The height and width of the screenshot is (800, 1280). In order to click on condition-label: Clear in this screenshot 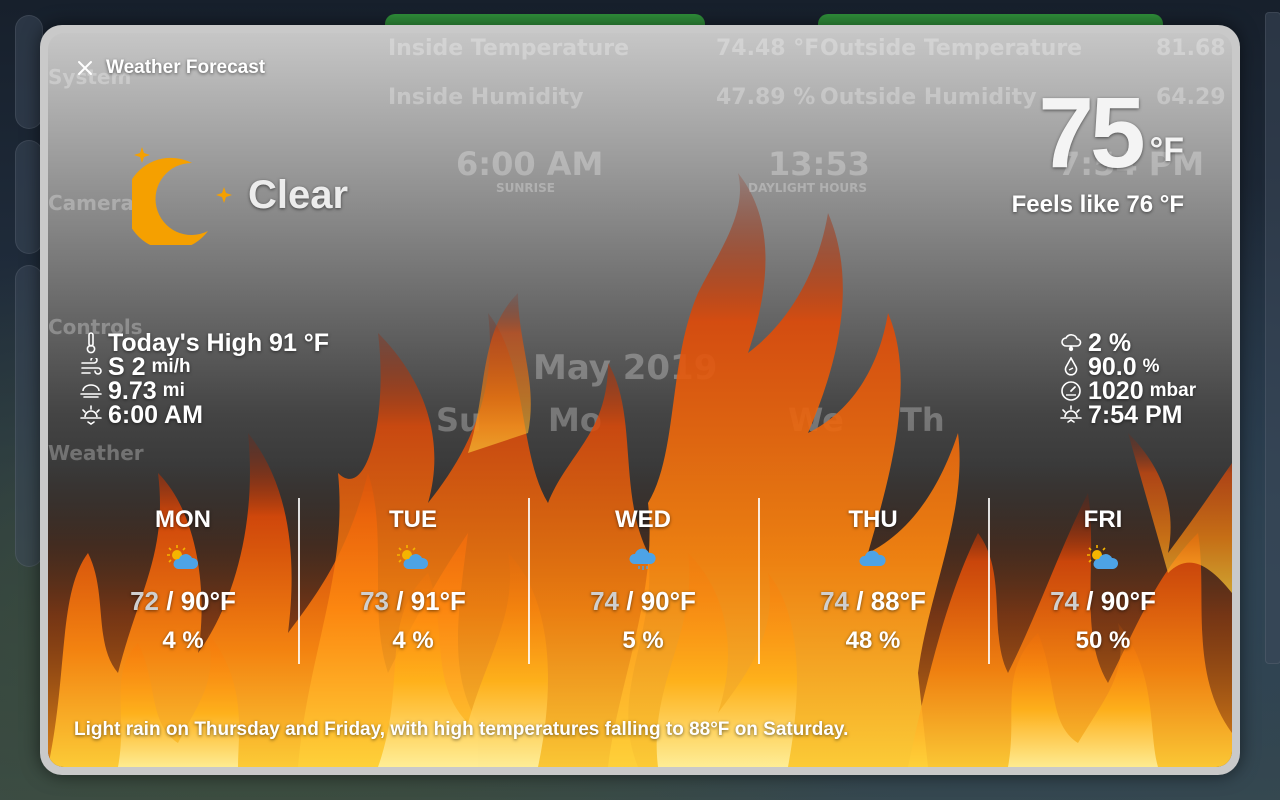, I will do `click(298, 194)`.